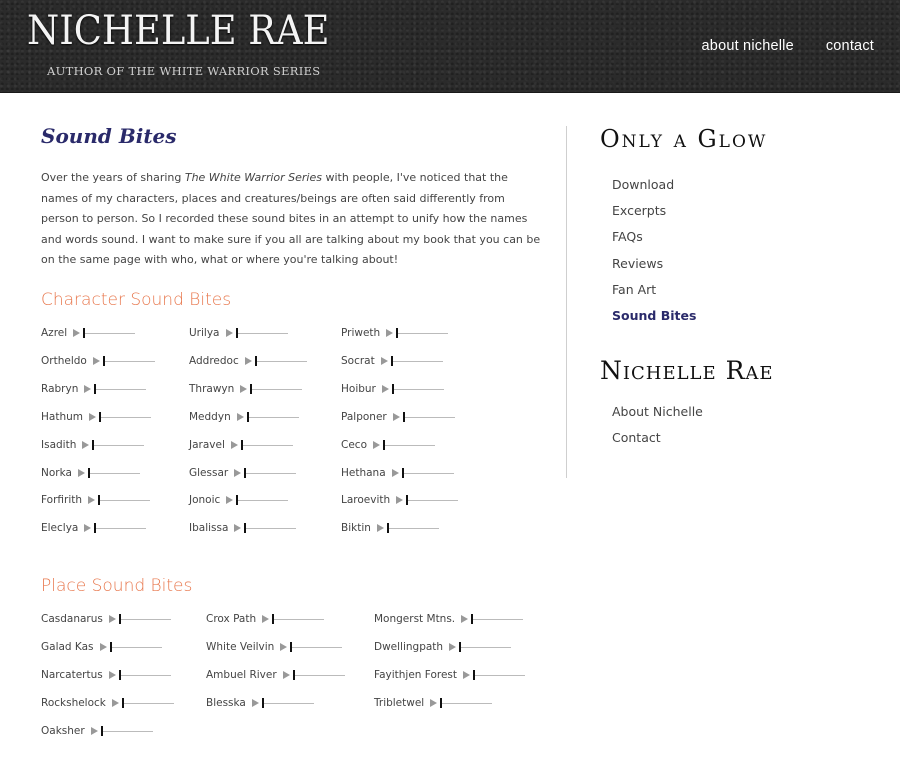 The width and height of the screenshot is (900, 773). Describe the element at coordinates (636, 437) in the screenshot. I see `sidebar-link-contact: Contact` at that location.